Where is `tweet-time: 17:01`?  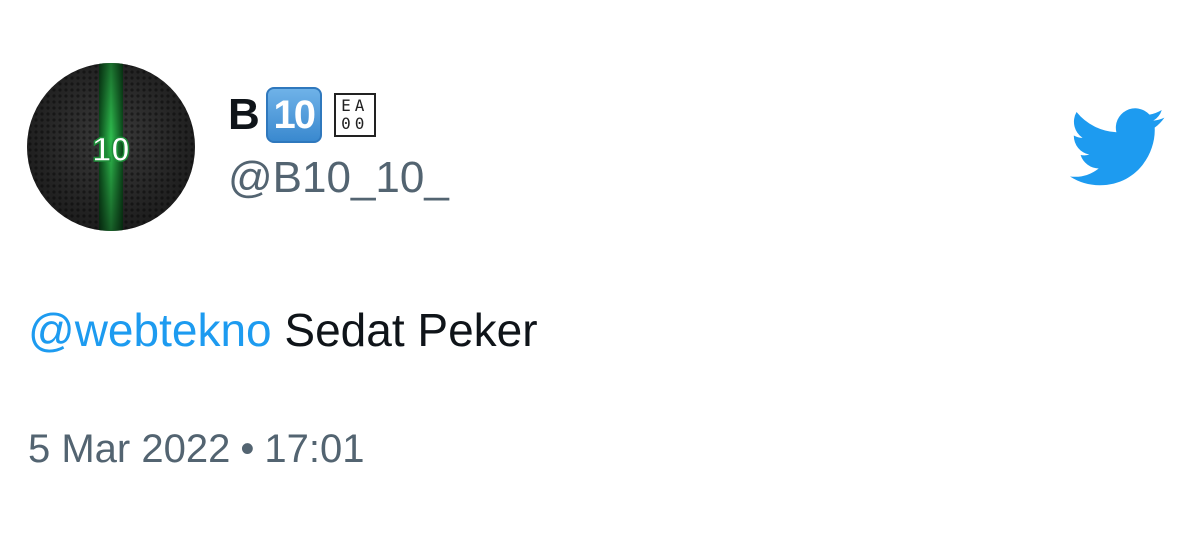
tweet-time: 17:01 is located at coordinates (314, 449).